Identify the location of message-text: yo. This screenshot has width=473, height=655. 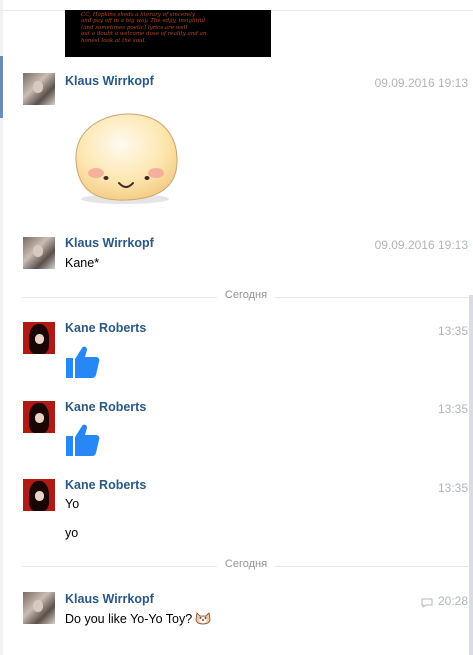
(72, 533).